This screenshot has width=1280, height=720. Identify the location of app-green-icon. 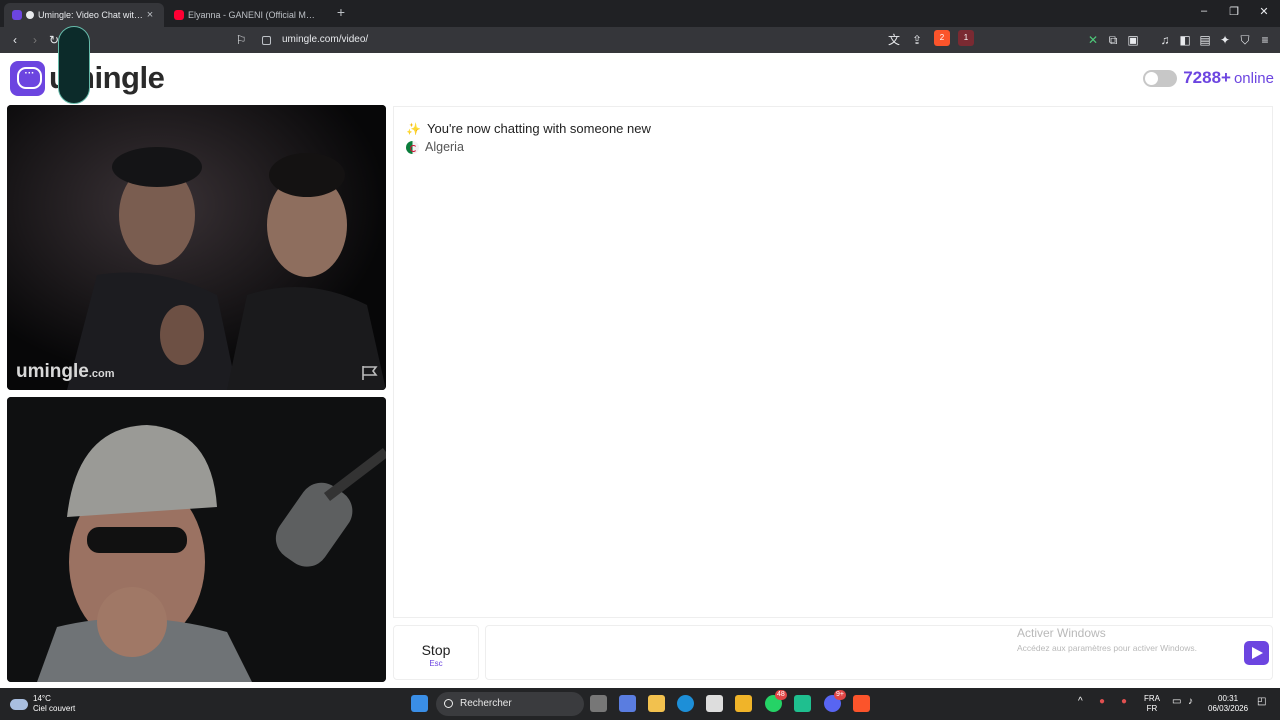
(802, 703).